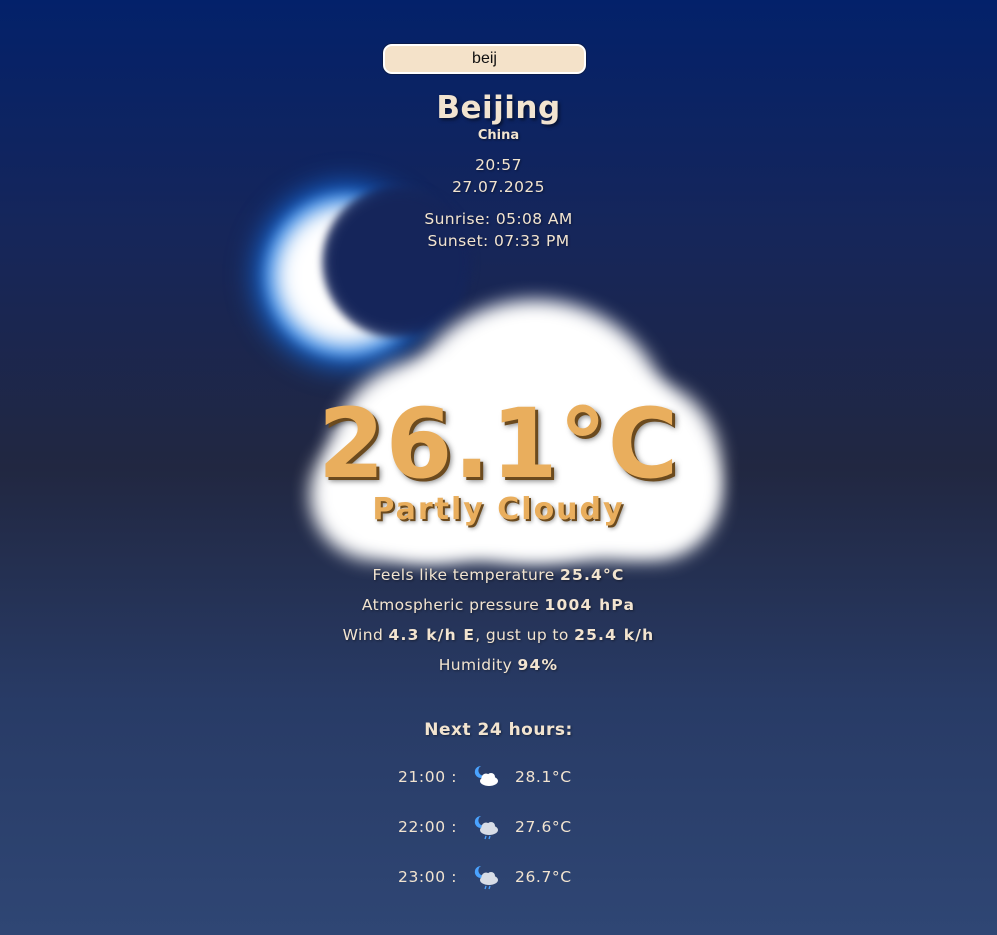  I want to click on humidity-row: Humidity 94%, so click(498, 665).